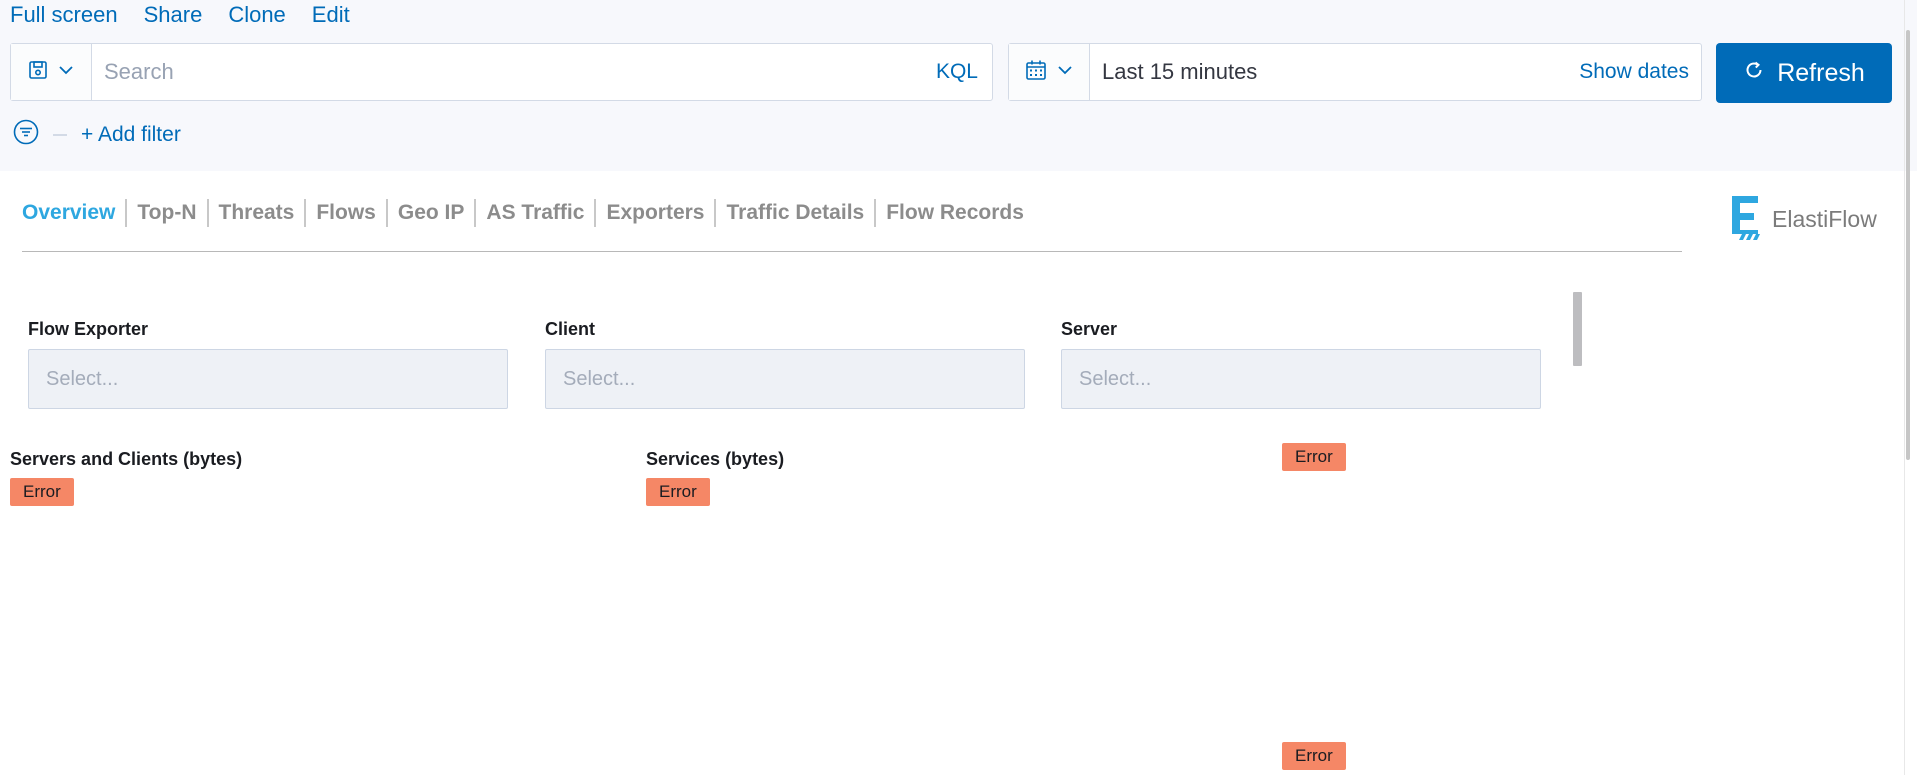 The width and height of the screenshot is (1917, 775). I want to click on date-picker: Last 15 minutes Show dates, so click(1355, 72).